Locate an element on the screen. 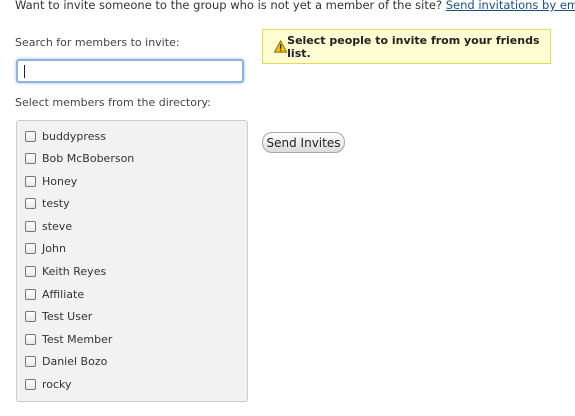 Image resolution: width=575 pixels, height=416 pixels. member-item: Test User is located at coordinates (58, 316).